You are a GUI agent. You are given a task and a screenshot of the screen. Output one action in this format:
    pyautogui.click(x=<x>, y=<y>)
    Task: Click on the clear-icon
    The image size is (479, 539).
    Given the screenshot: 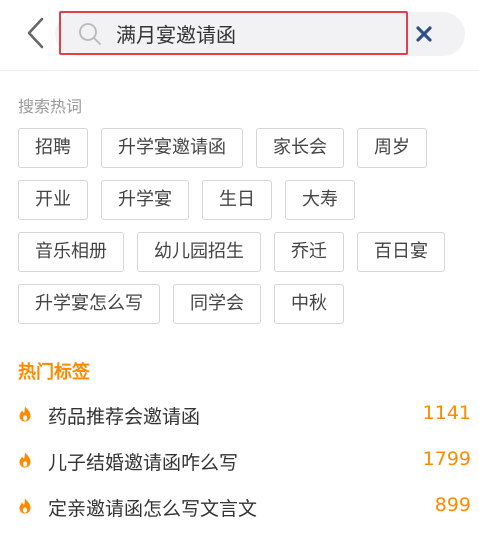 What is the action you would take?
    pyautogui.click(x=424, y=34)
    